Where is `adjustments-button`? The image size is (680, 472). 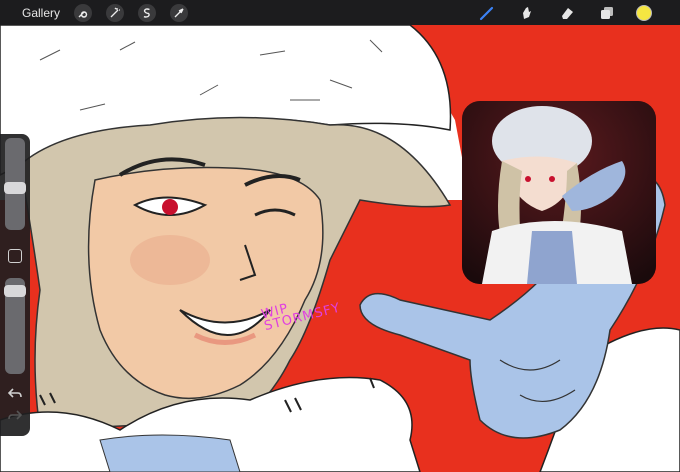
adjustments-button is located at coordinates (115, 12).